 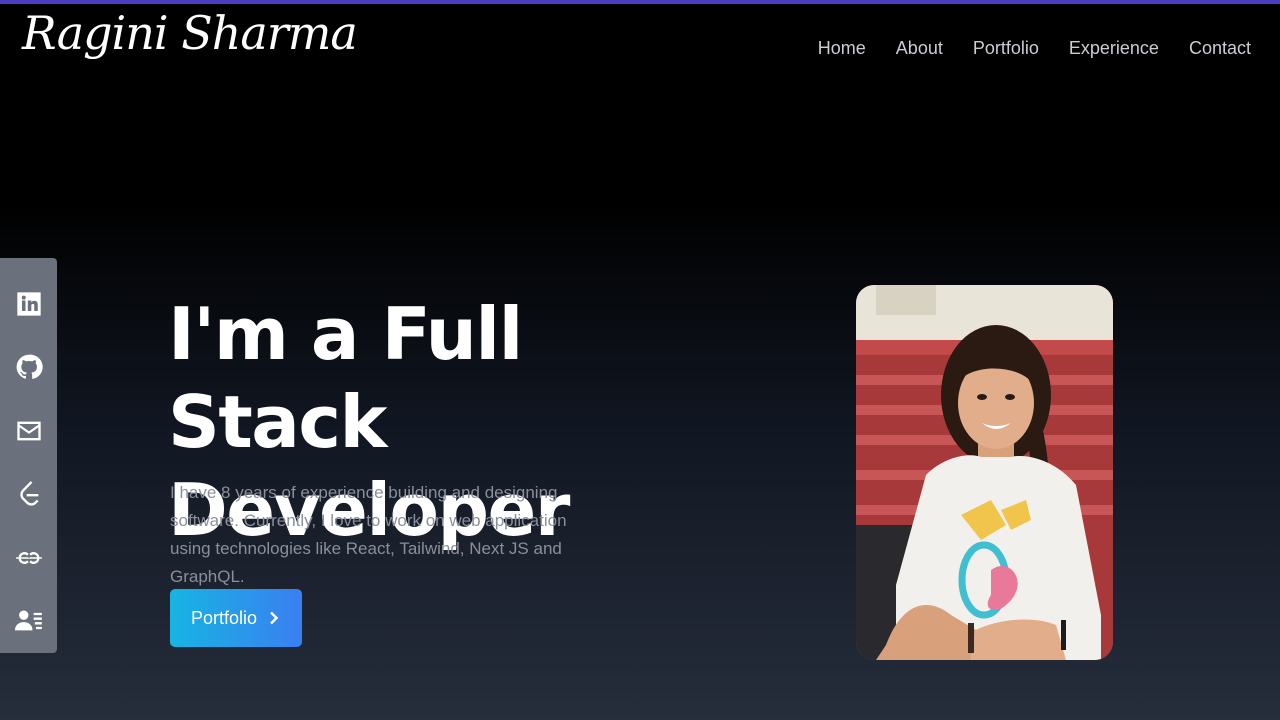 I want to click on linkedin-link, so click(x=28, y=304).